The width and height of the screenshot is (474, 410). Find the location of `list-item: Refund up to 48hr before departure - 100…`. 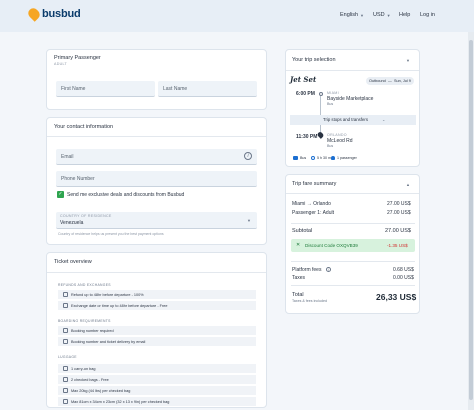

list-item: Refund up to 48hr before departure - 100… is located at coordinates (157, 294).